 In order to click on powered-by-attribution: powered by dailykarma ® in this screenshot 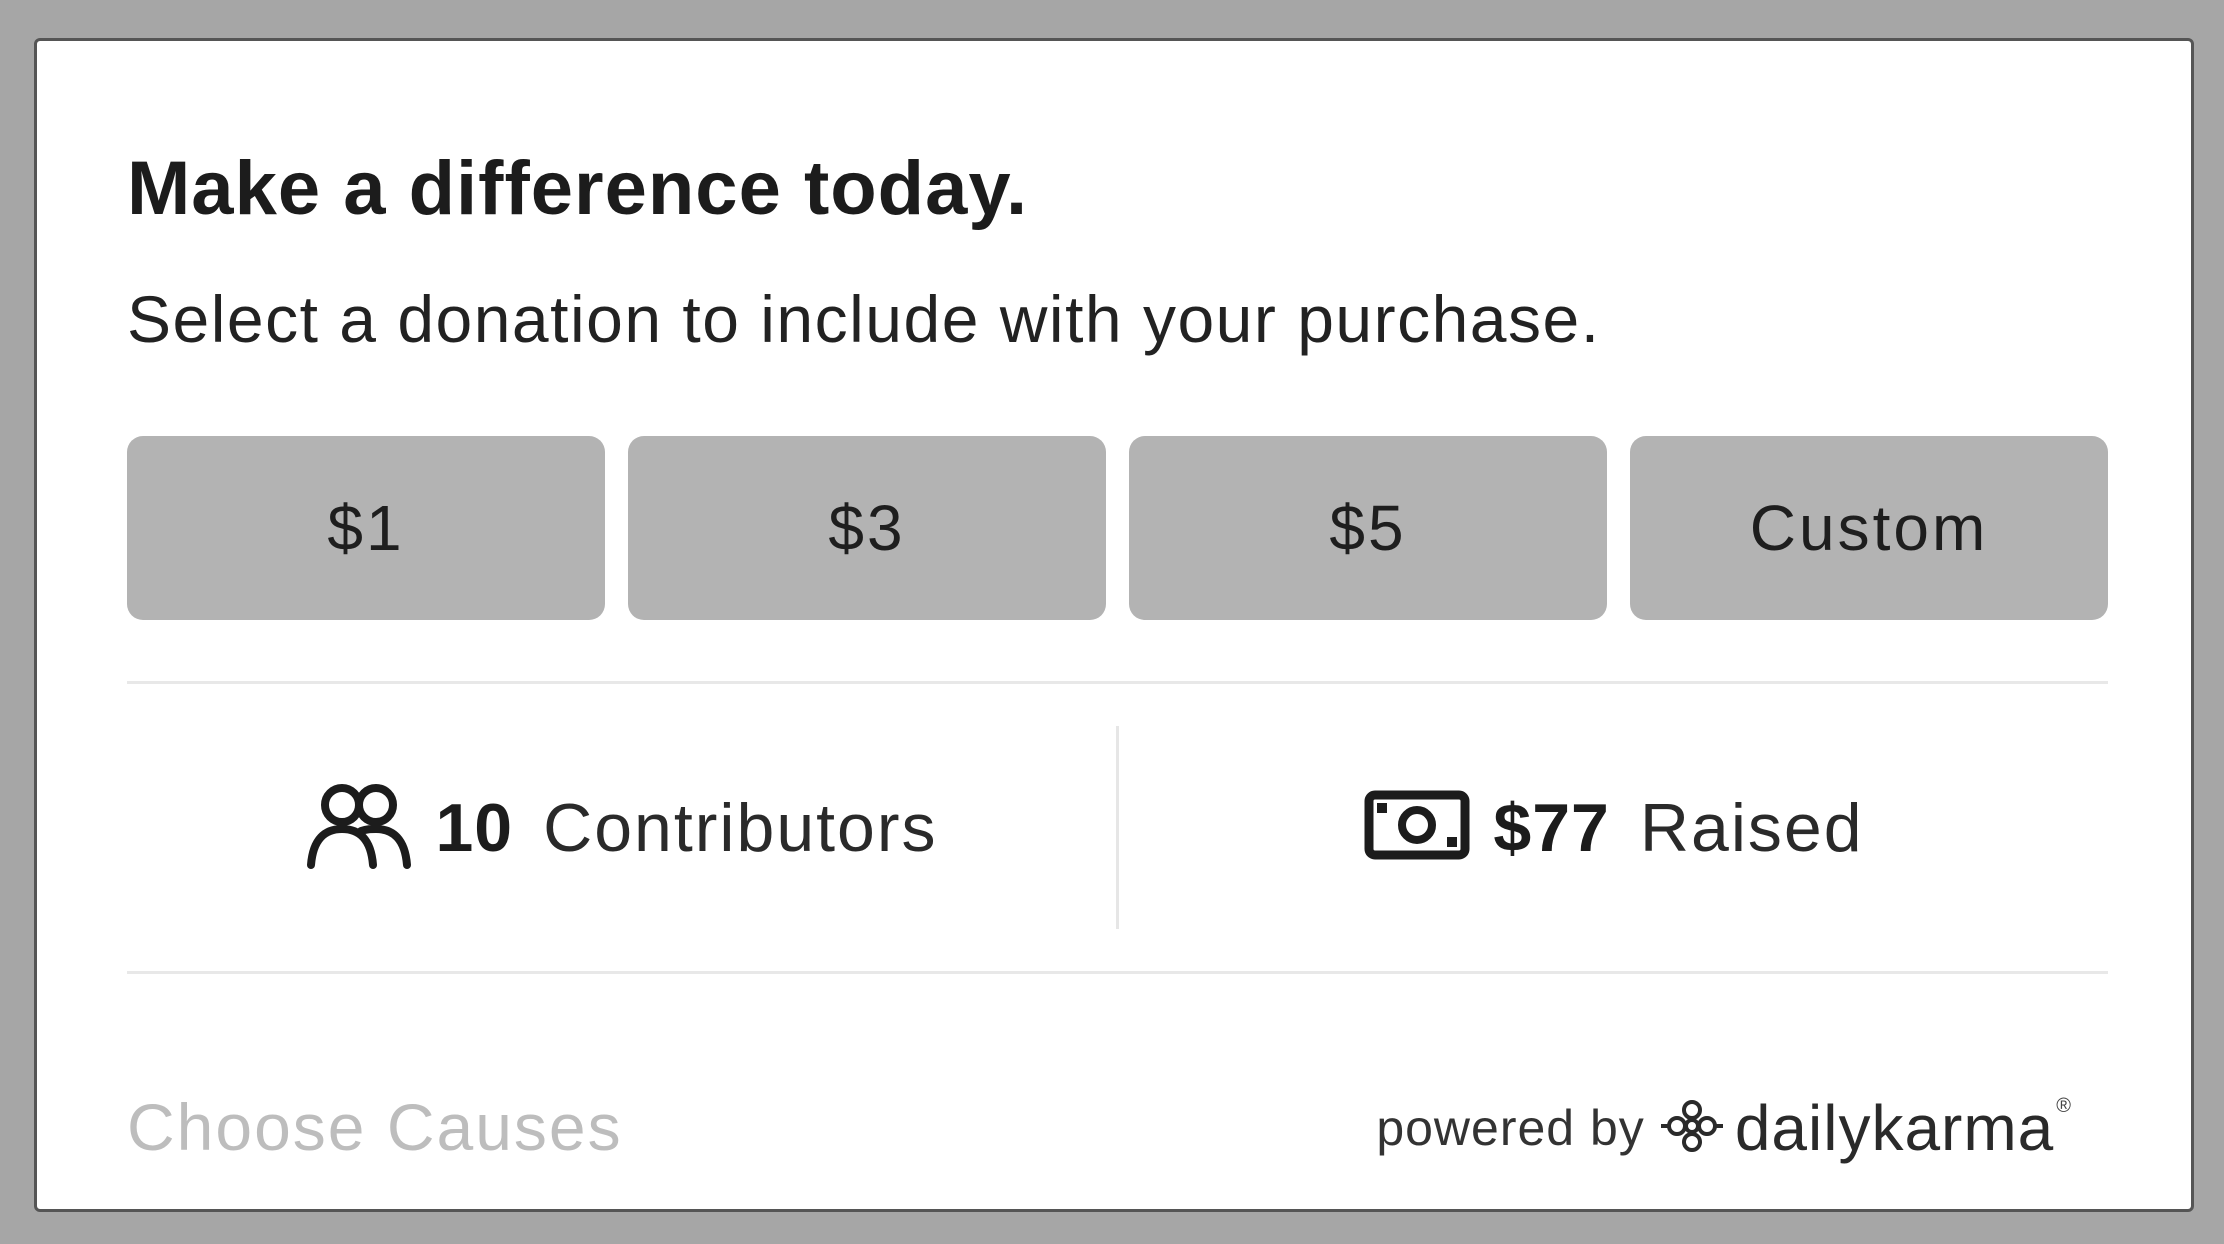, I will do `click(1723, 1128)`.